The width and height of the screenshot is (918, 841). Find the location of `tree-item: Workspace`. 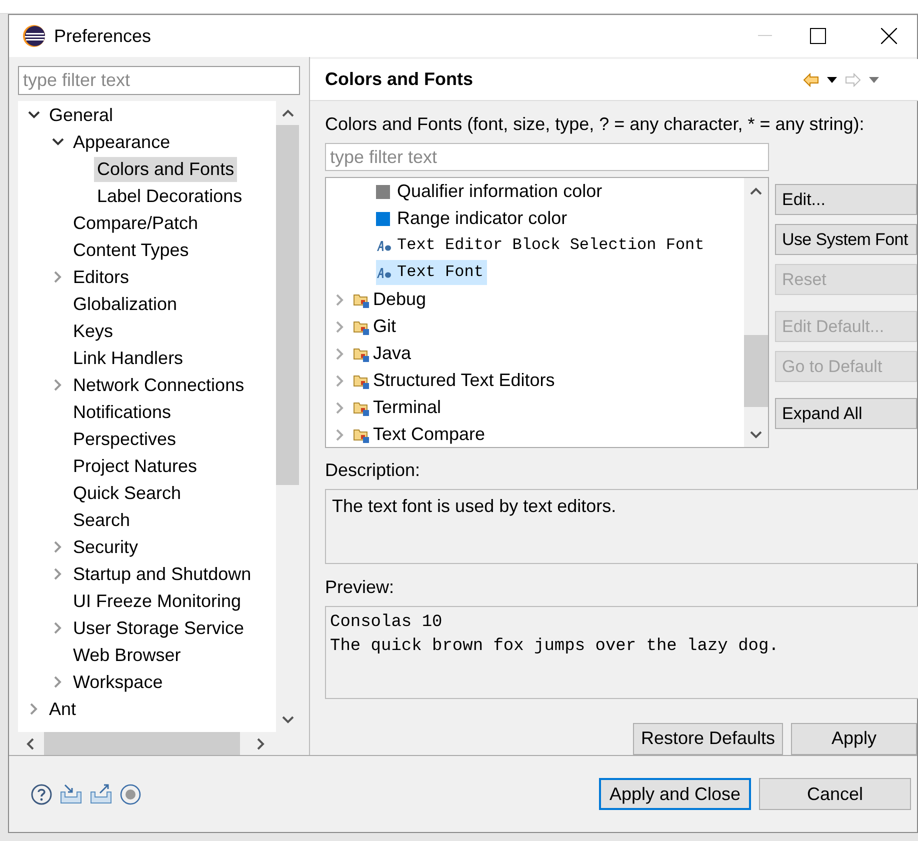

tree-item: Workspace is located at coordinates (118, 682).